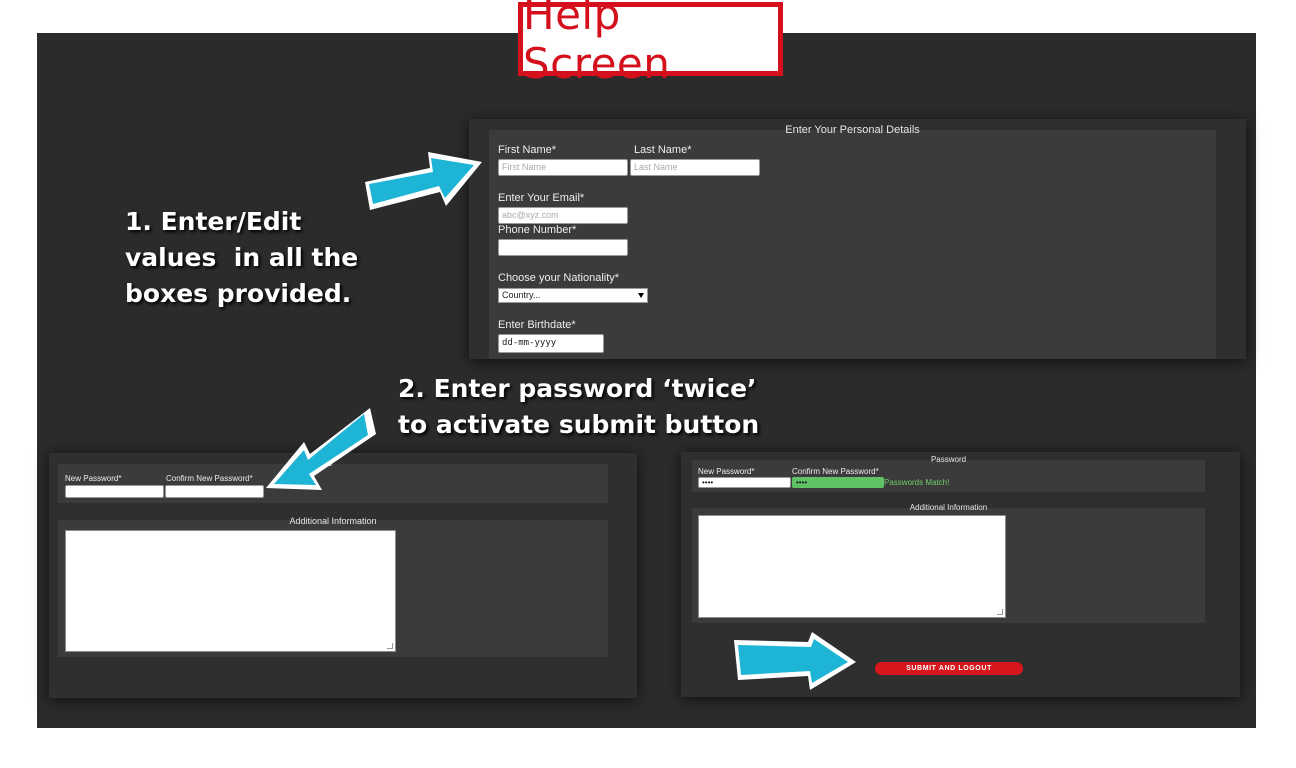  What do you see at coordinates (563, 215) in the screenshot?
I see `email-input: abc@xyz.com` at bounding box center [563, 215].